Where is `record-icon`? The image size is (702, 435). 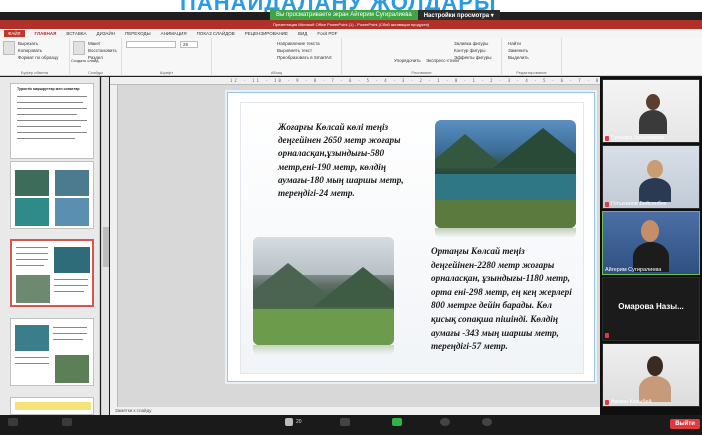 record-icon is located at coordinates (445, 422).